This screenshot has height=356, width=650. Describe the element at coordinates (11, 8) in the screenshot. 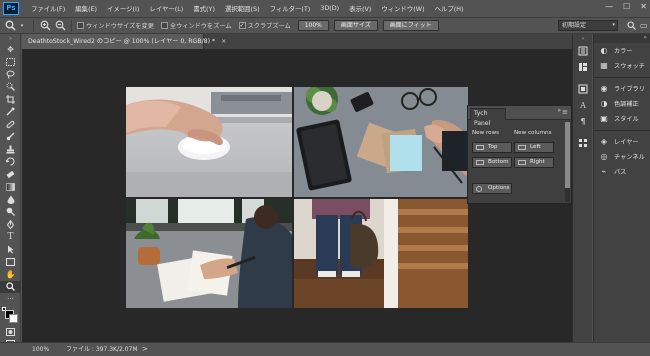

I see `photoshop-logo: Ps` at that location.